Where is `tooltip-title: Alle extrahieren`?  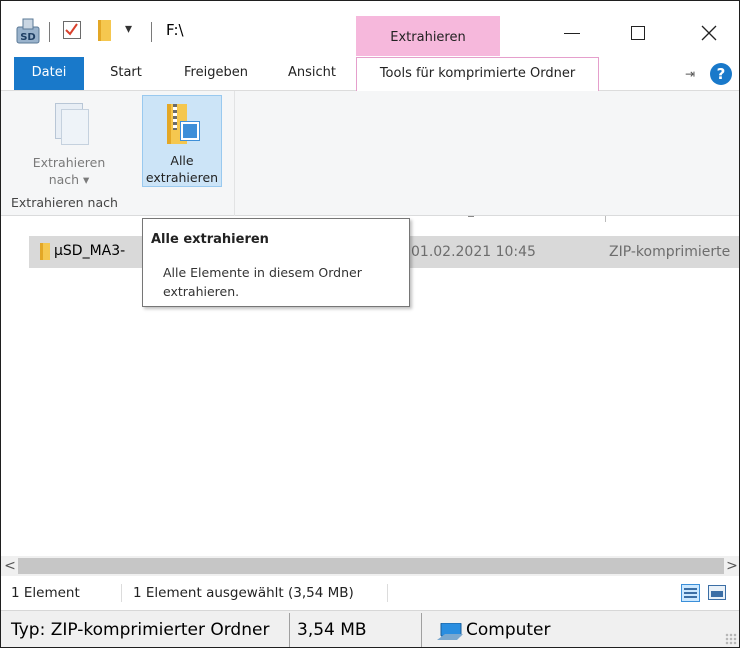
tooltip-title: Alle extrahieren is located at coordinates (210, 239).